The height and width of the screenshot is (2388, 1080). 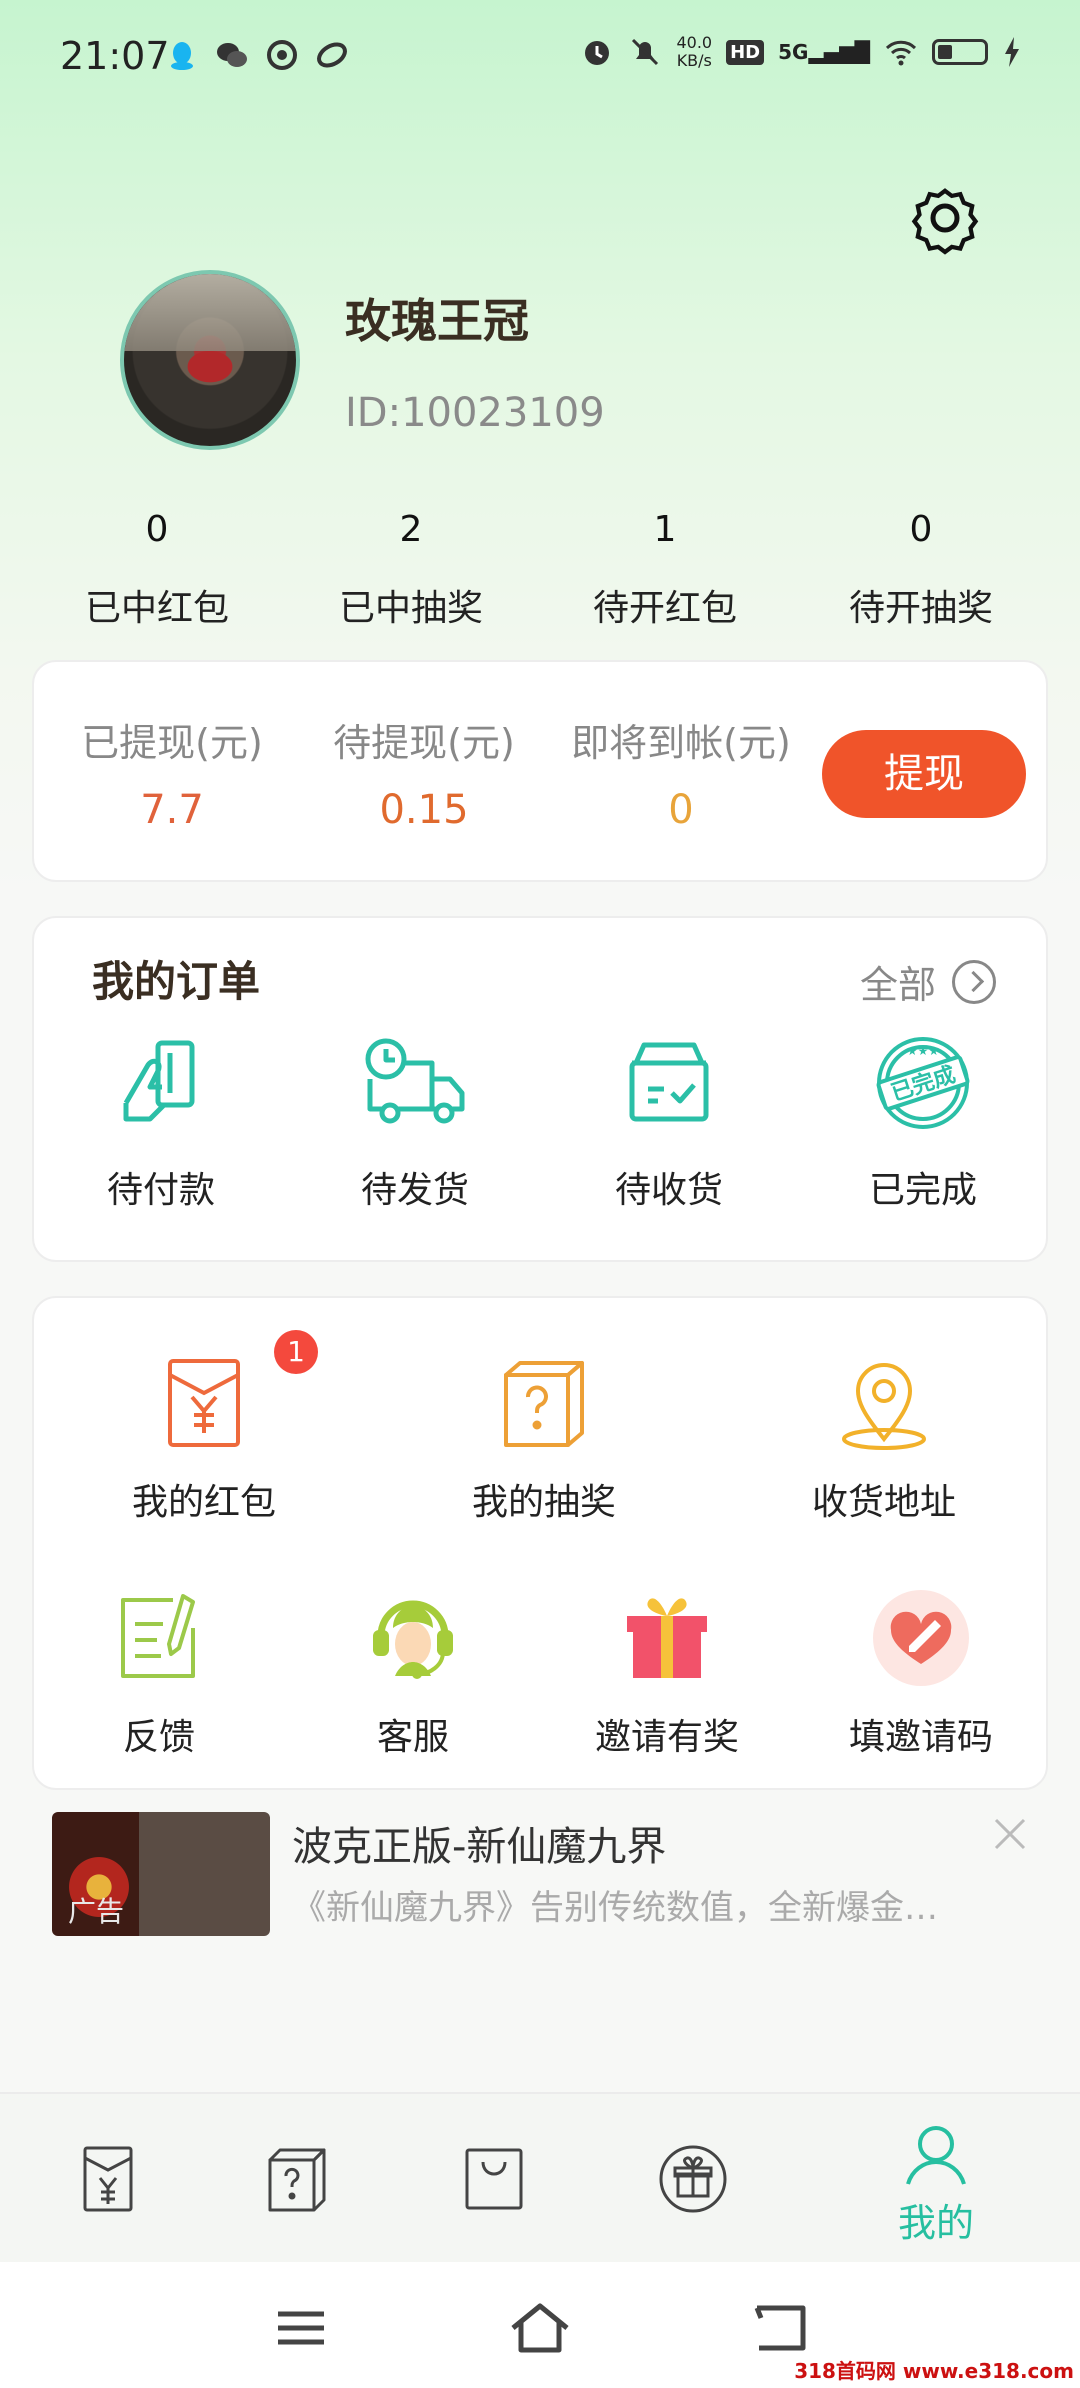 I want to click on menu-icon, so click(x=301, y=2328).